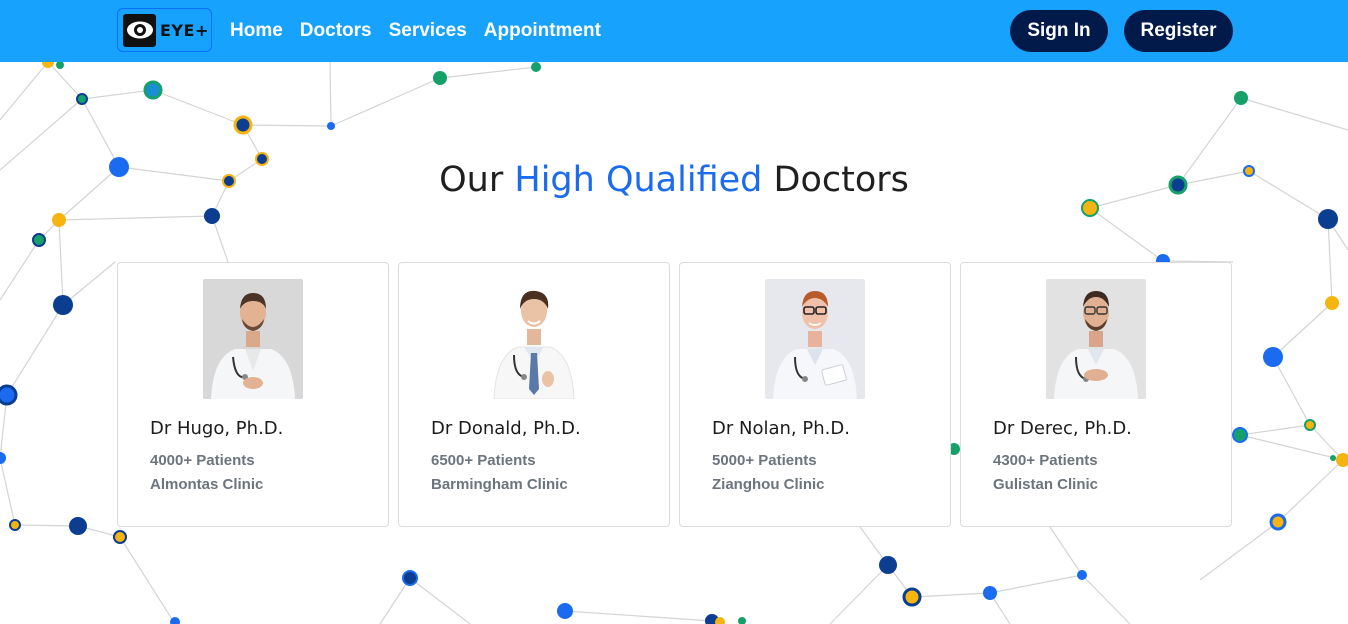  I want to click on nav-link-services: Services, so click(428, 31).